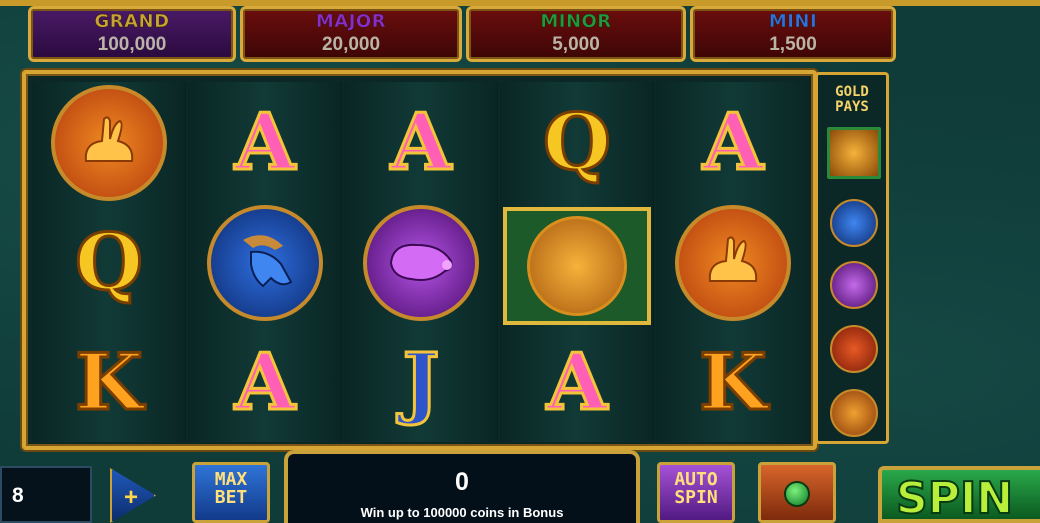 The image size is (1040, 523). I want to click on jackpot-minor: MINOR 5,000, so click(576, 34).